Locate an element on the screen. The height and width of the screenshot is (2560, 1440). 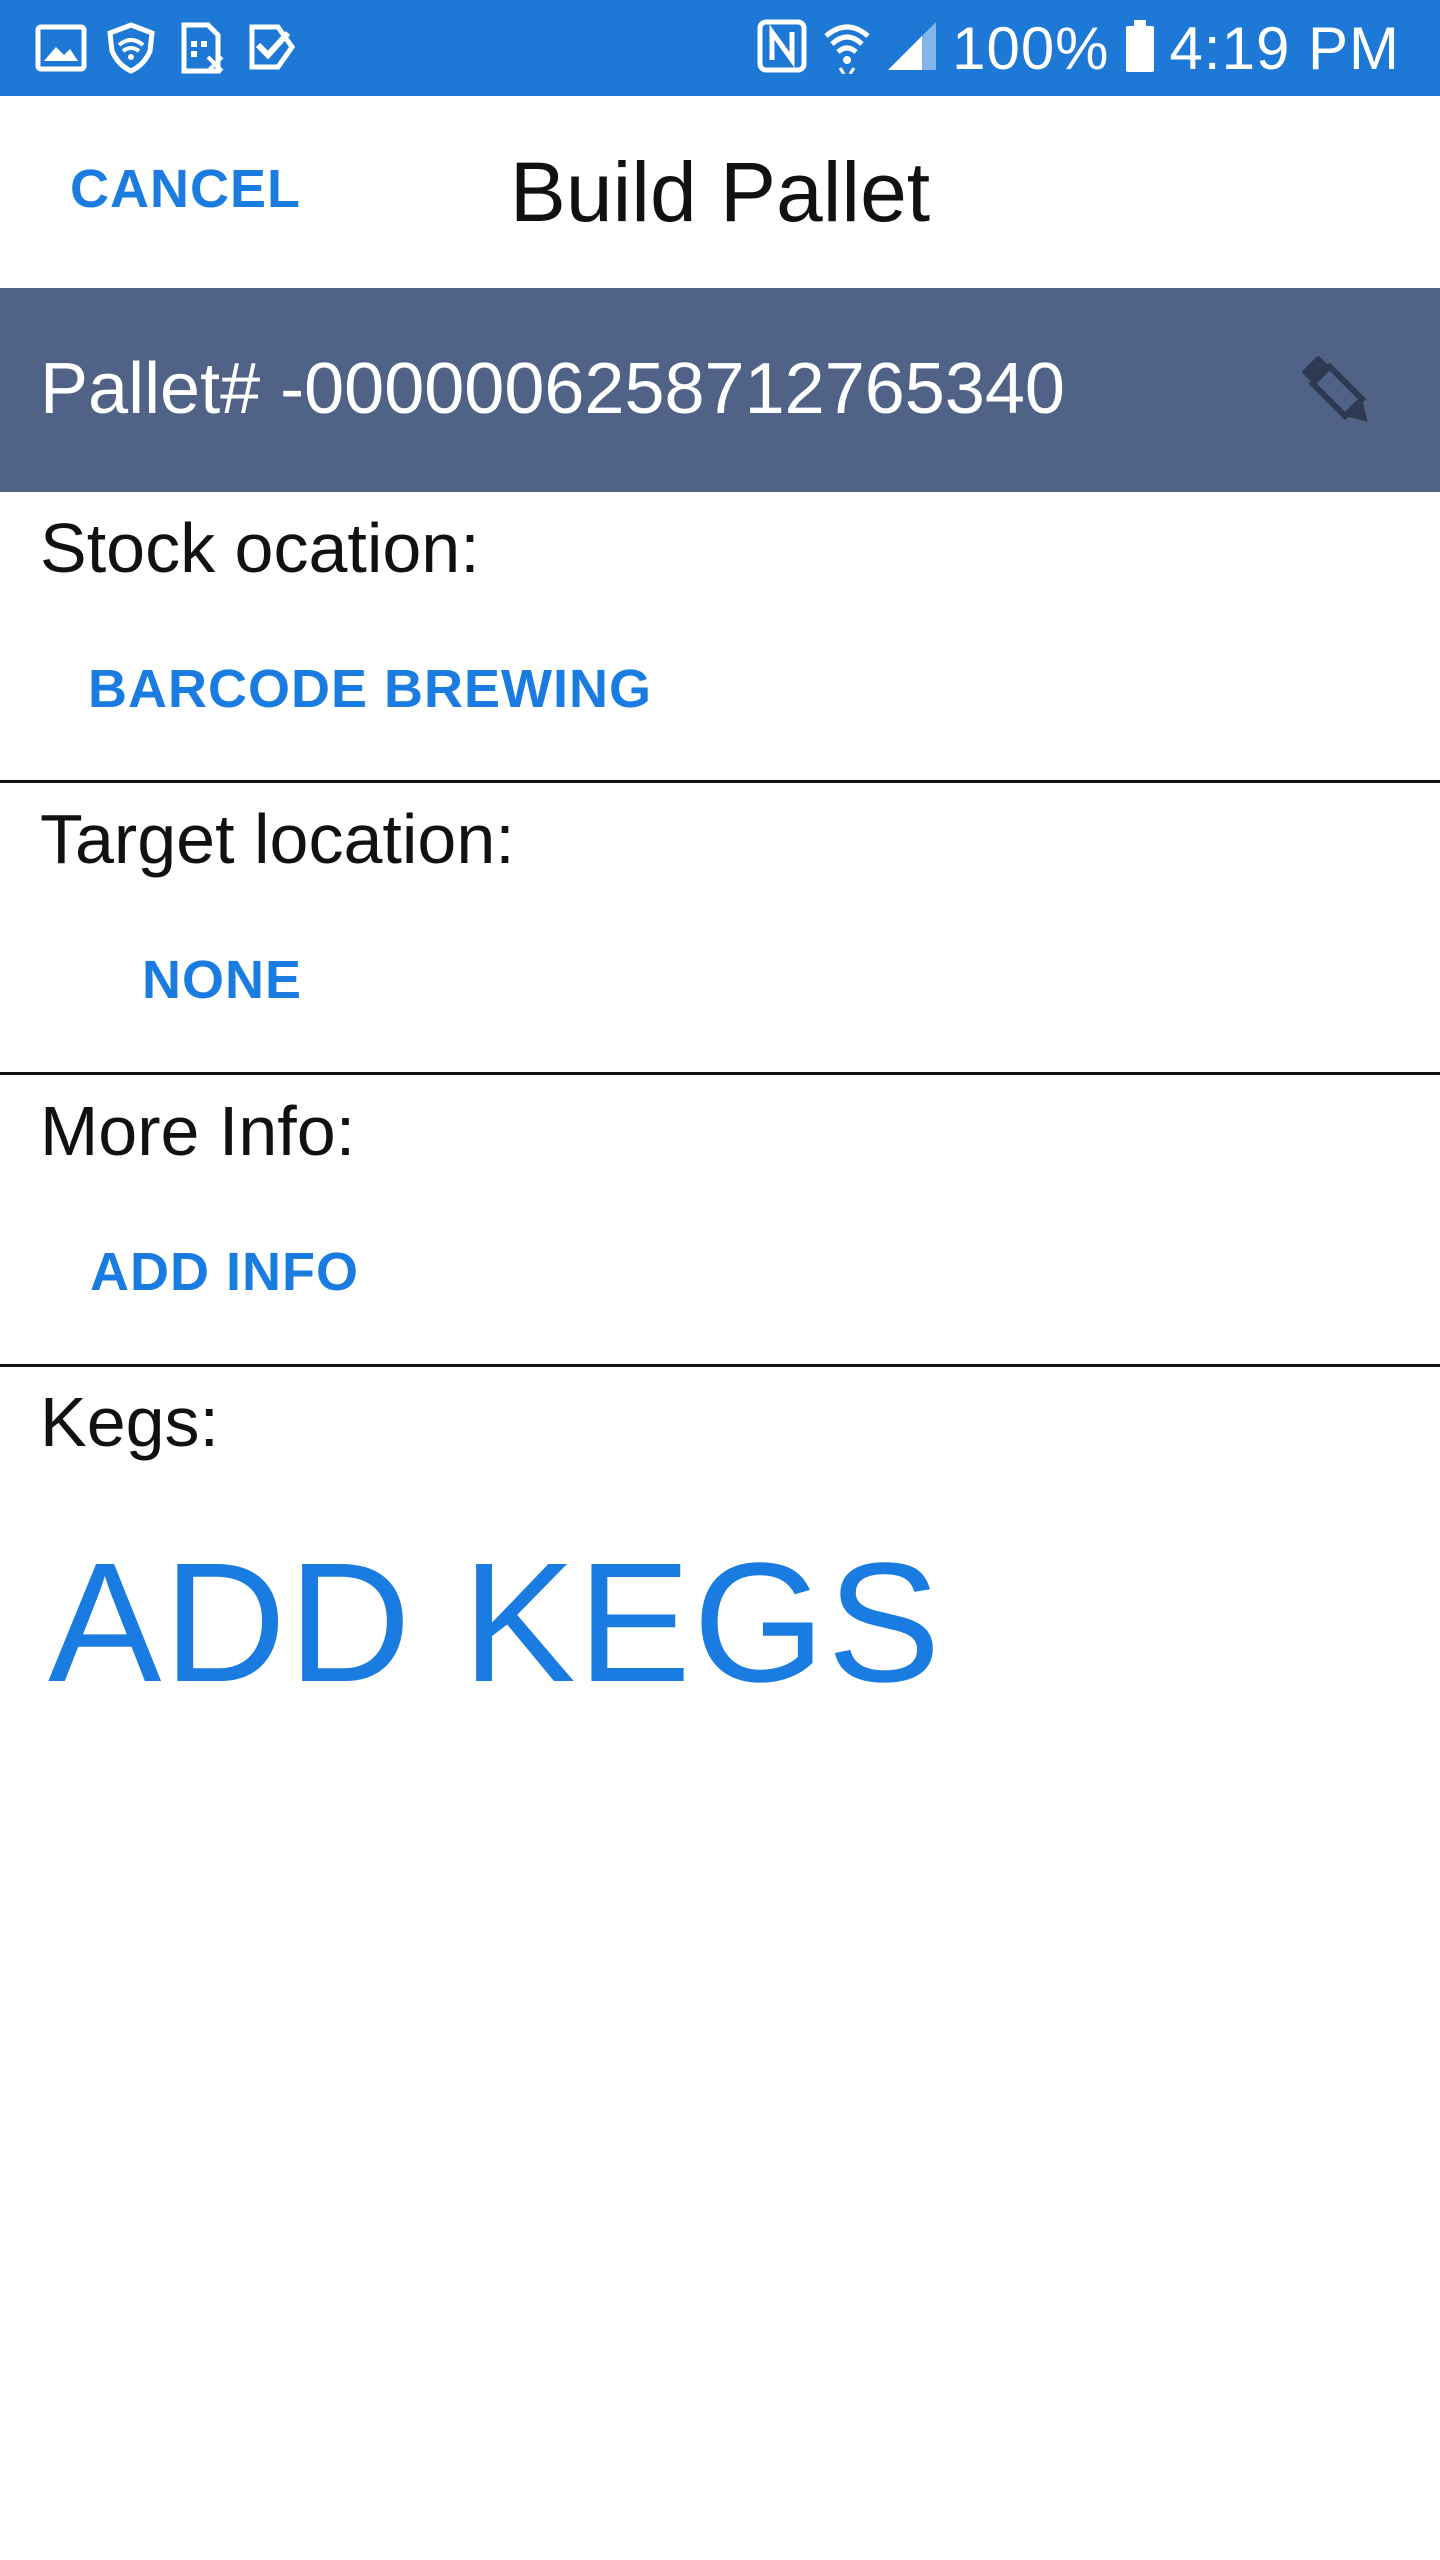
more-info-label: More Info: is located at coordinates (198, 1131).